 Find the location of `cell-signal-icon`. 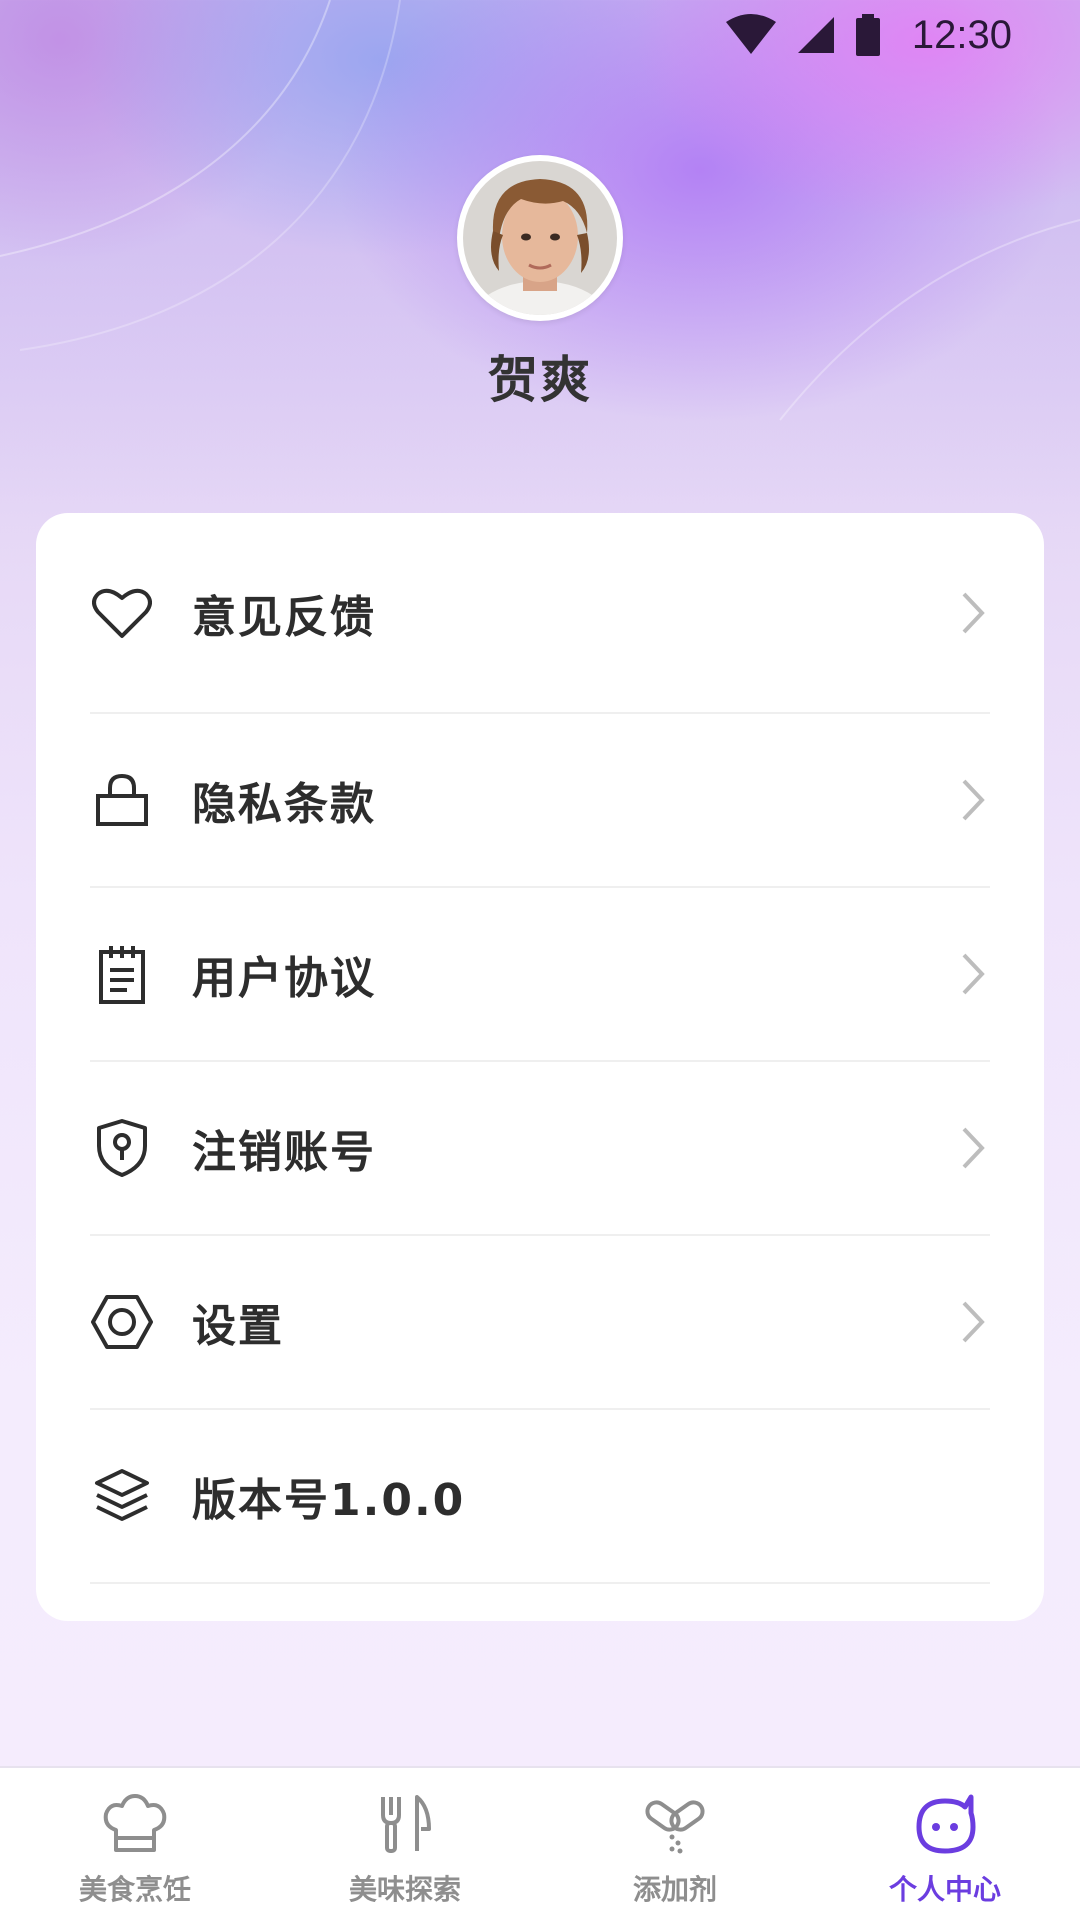

cell-signal-icon is located at coordinates (815, 35).